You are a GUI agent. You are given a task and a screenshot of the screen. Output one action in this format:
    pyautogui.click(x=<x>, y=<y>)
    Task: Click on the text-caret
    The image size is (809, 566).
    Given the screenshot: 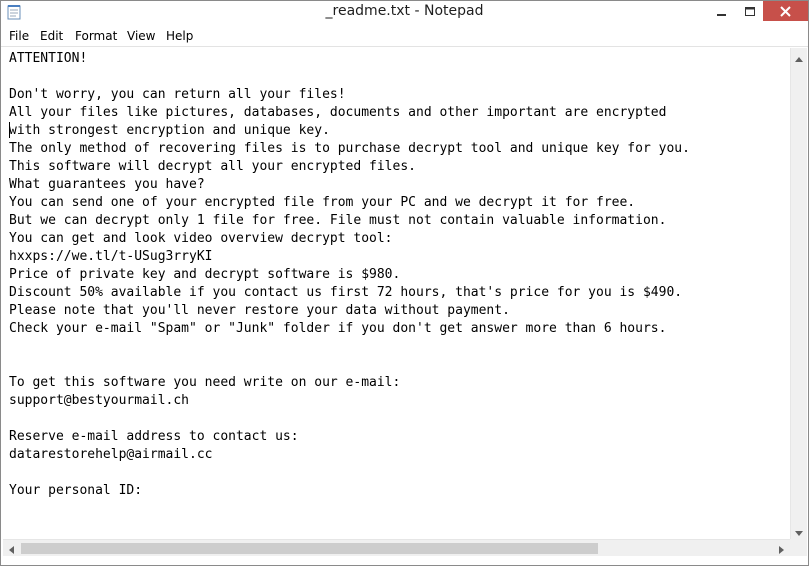 What is the action you would take?
    pyautogui.click(x=9, y=130)
    